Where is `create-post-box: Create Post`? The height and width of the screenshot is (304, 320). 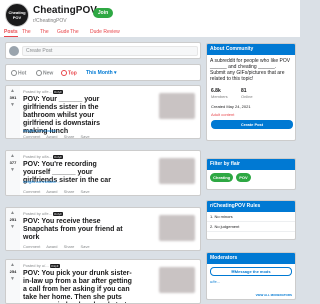 create-post-box: Create Post is located at coordinates (103, 50).